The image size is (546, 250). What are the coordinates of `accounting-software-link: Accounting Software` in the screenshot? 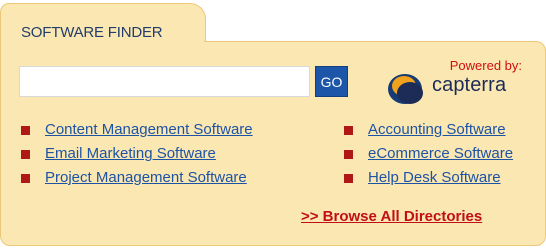 It's located at (437, 129).